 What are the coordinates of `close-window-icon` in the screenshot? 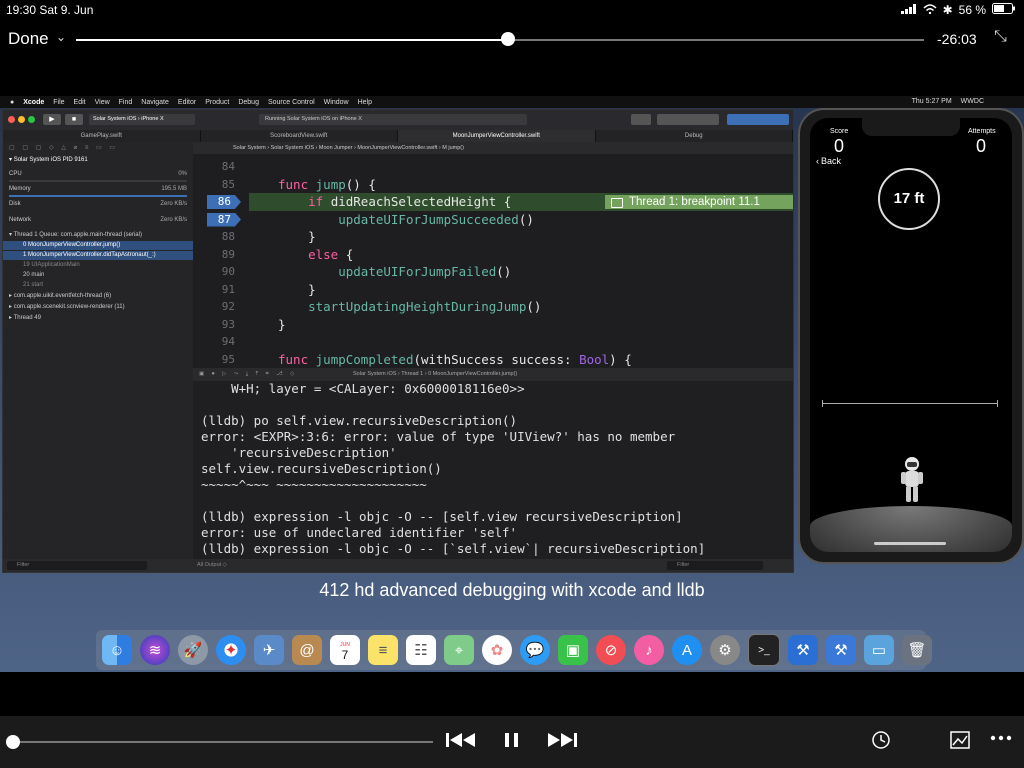 It's located at (11, 119).